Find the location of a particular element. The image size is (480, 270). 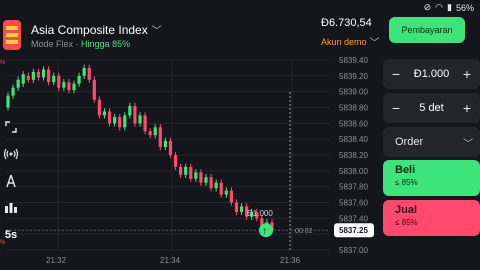

signal-icon is located at coordinates (11, 154).